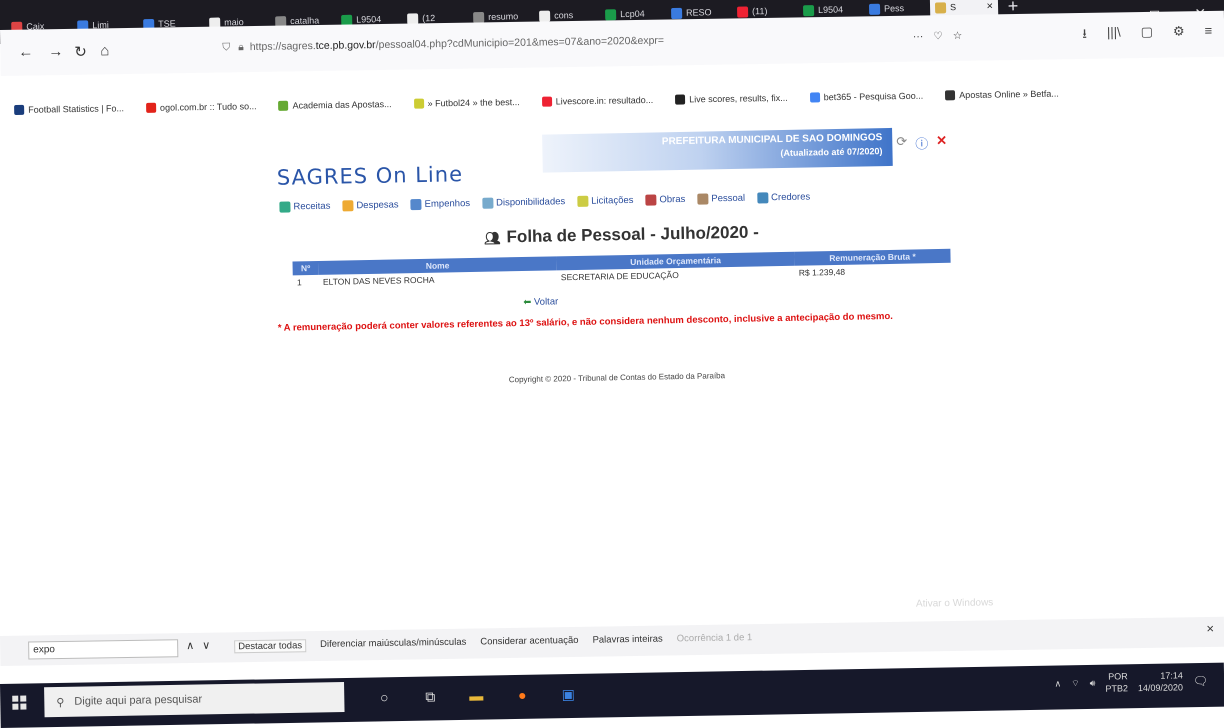 The height and width of the screenshot is (728, 1224). I want to click on menu-icon: ≡, so click(1208, 34).